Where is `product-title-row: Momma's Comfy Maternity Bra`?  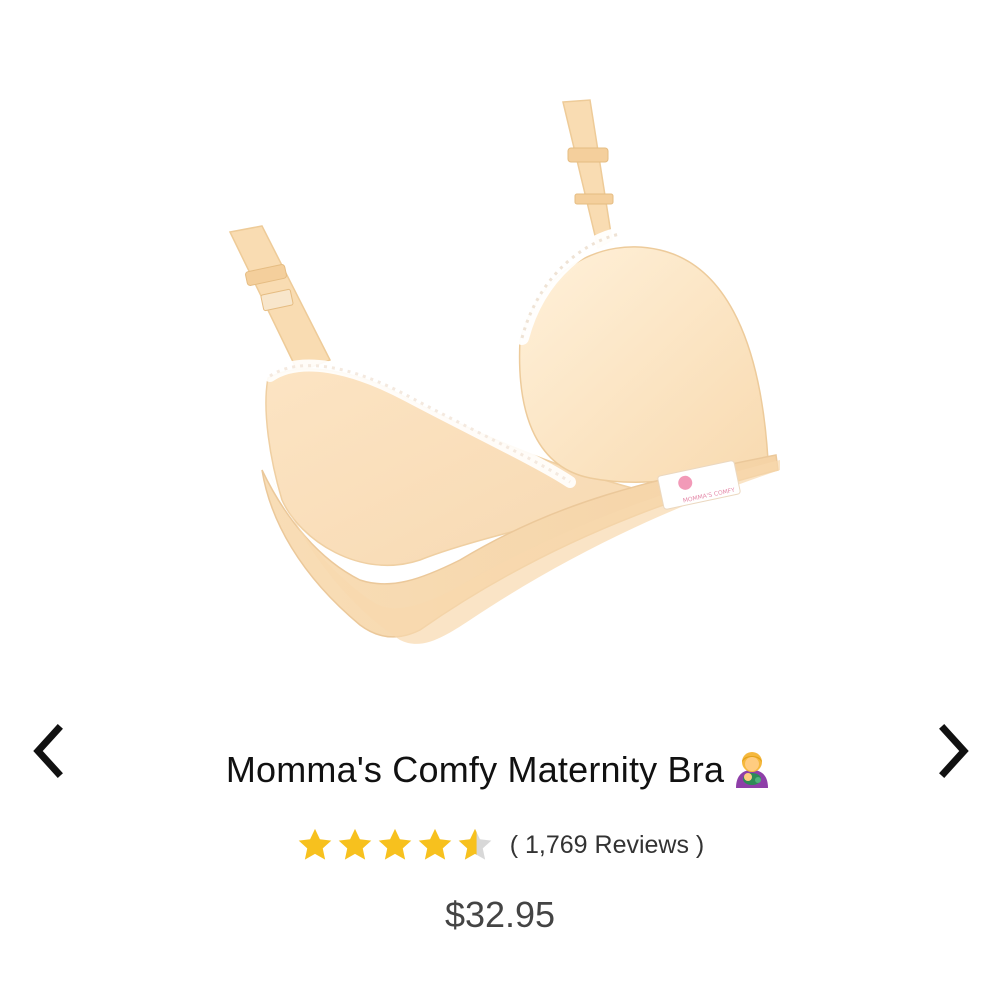
product-title-row: Momma's Comfy Maternity Bra is located at coordinates (500, 770).